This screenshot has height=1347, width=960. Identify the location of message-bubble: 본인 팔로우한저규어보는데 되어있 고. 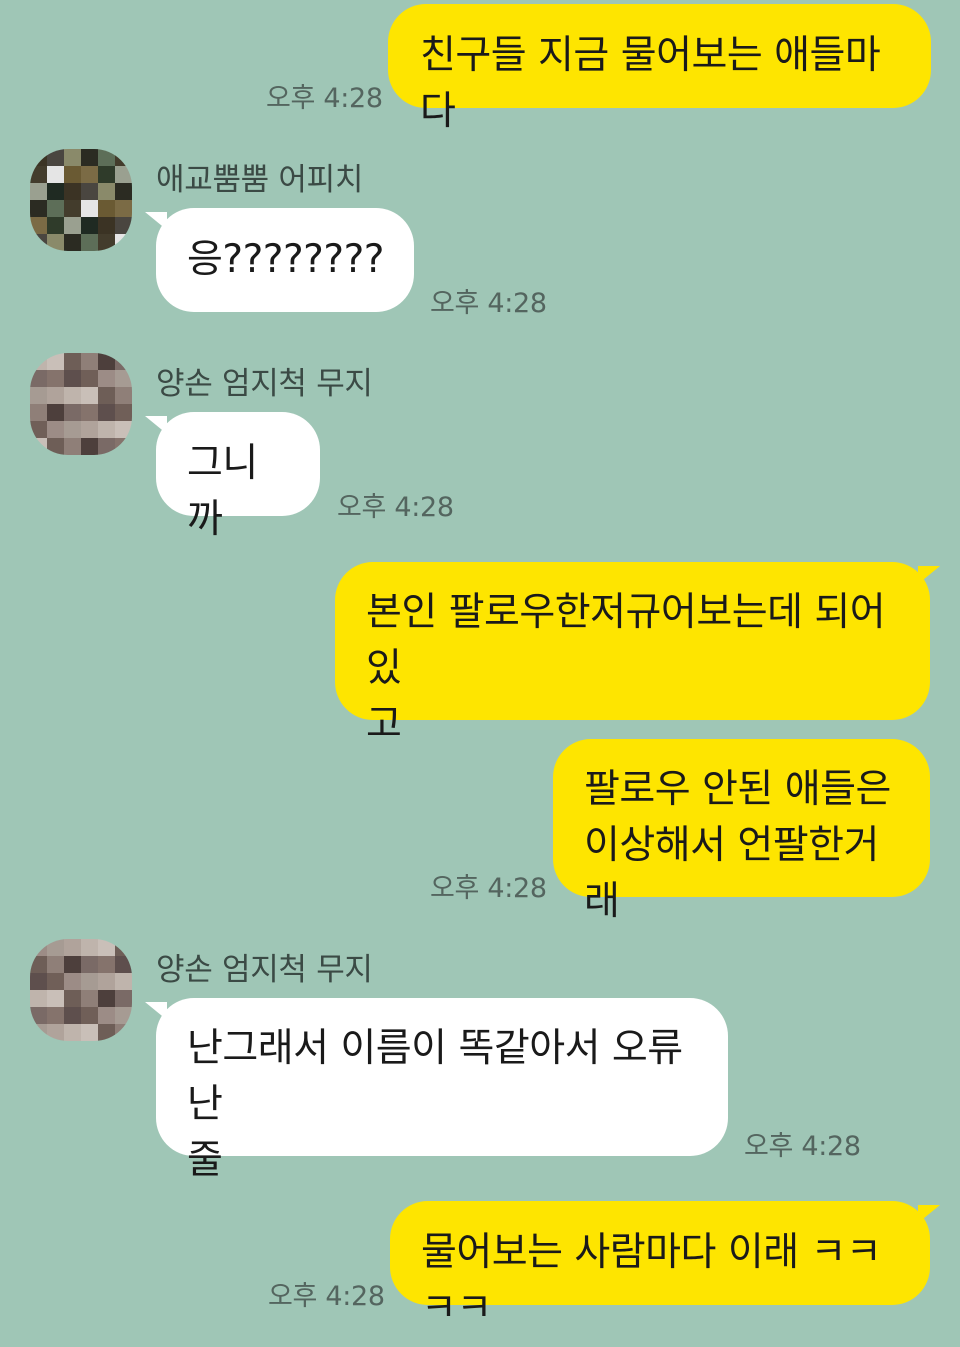
(632, 654).